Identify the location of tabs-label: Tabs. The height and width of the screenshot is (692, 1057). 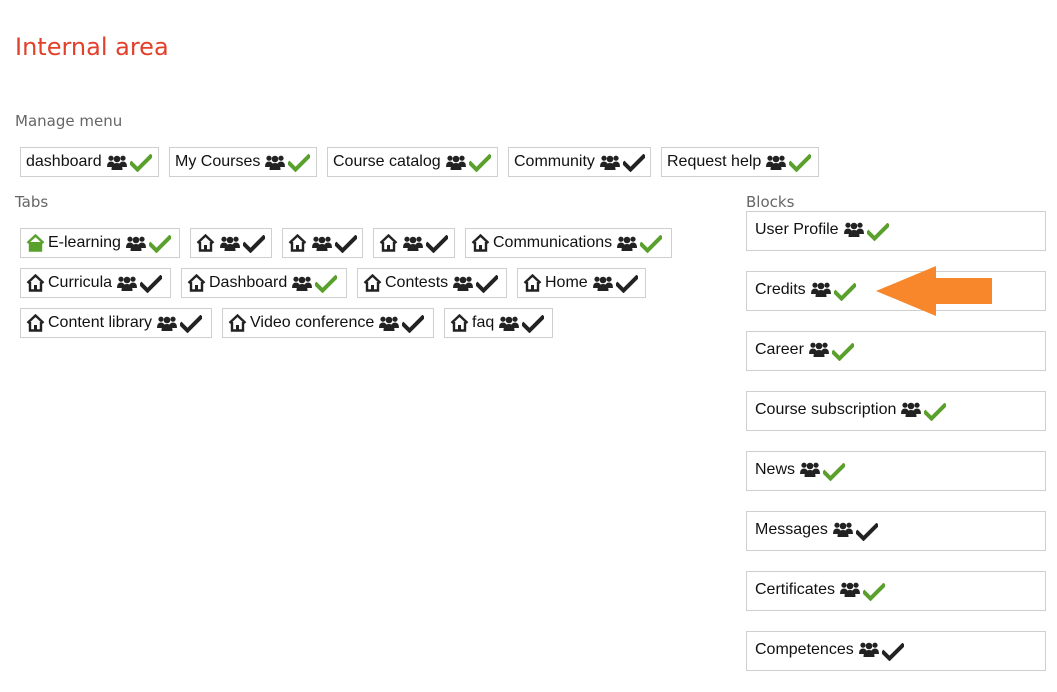
(32, 202).